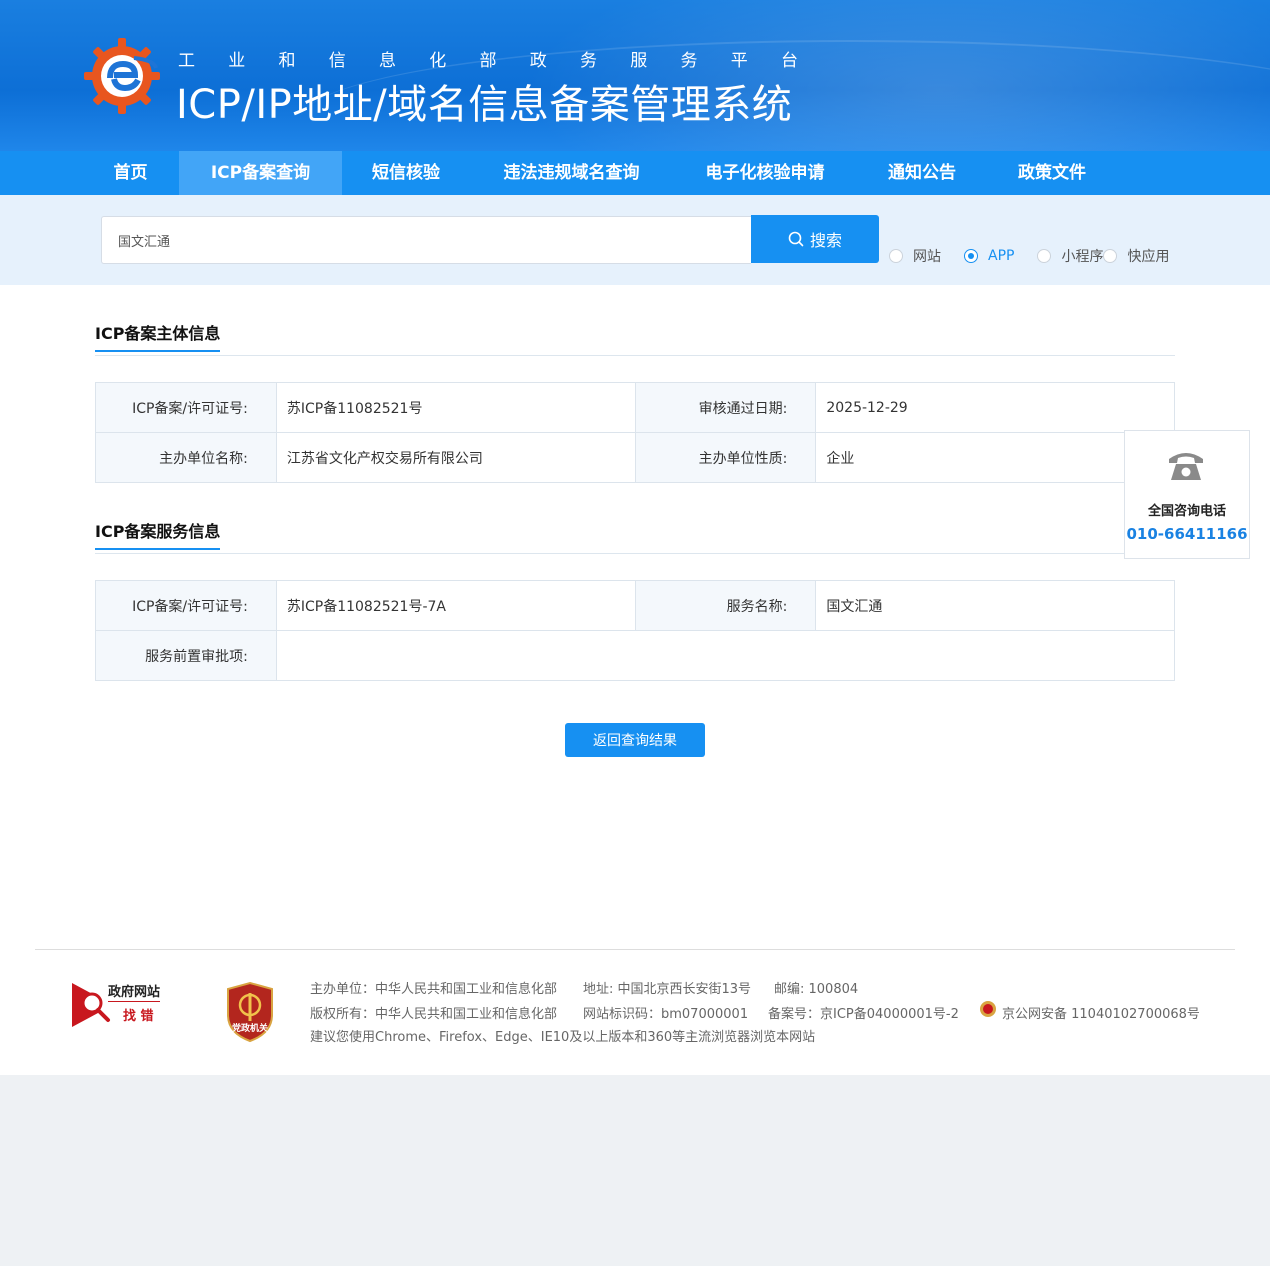  I want to click on nav-item-icp-query: ICP备案查询, so click(260, 173).